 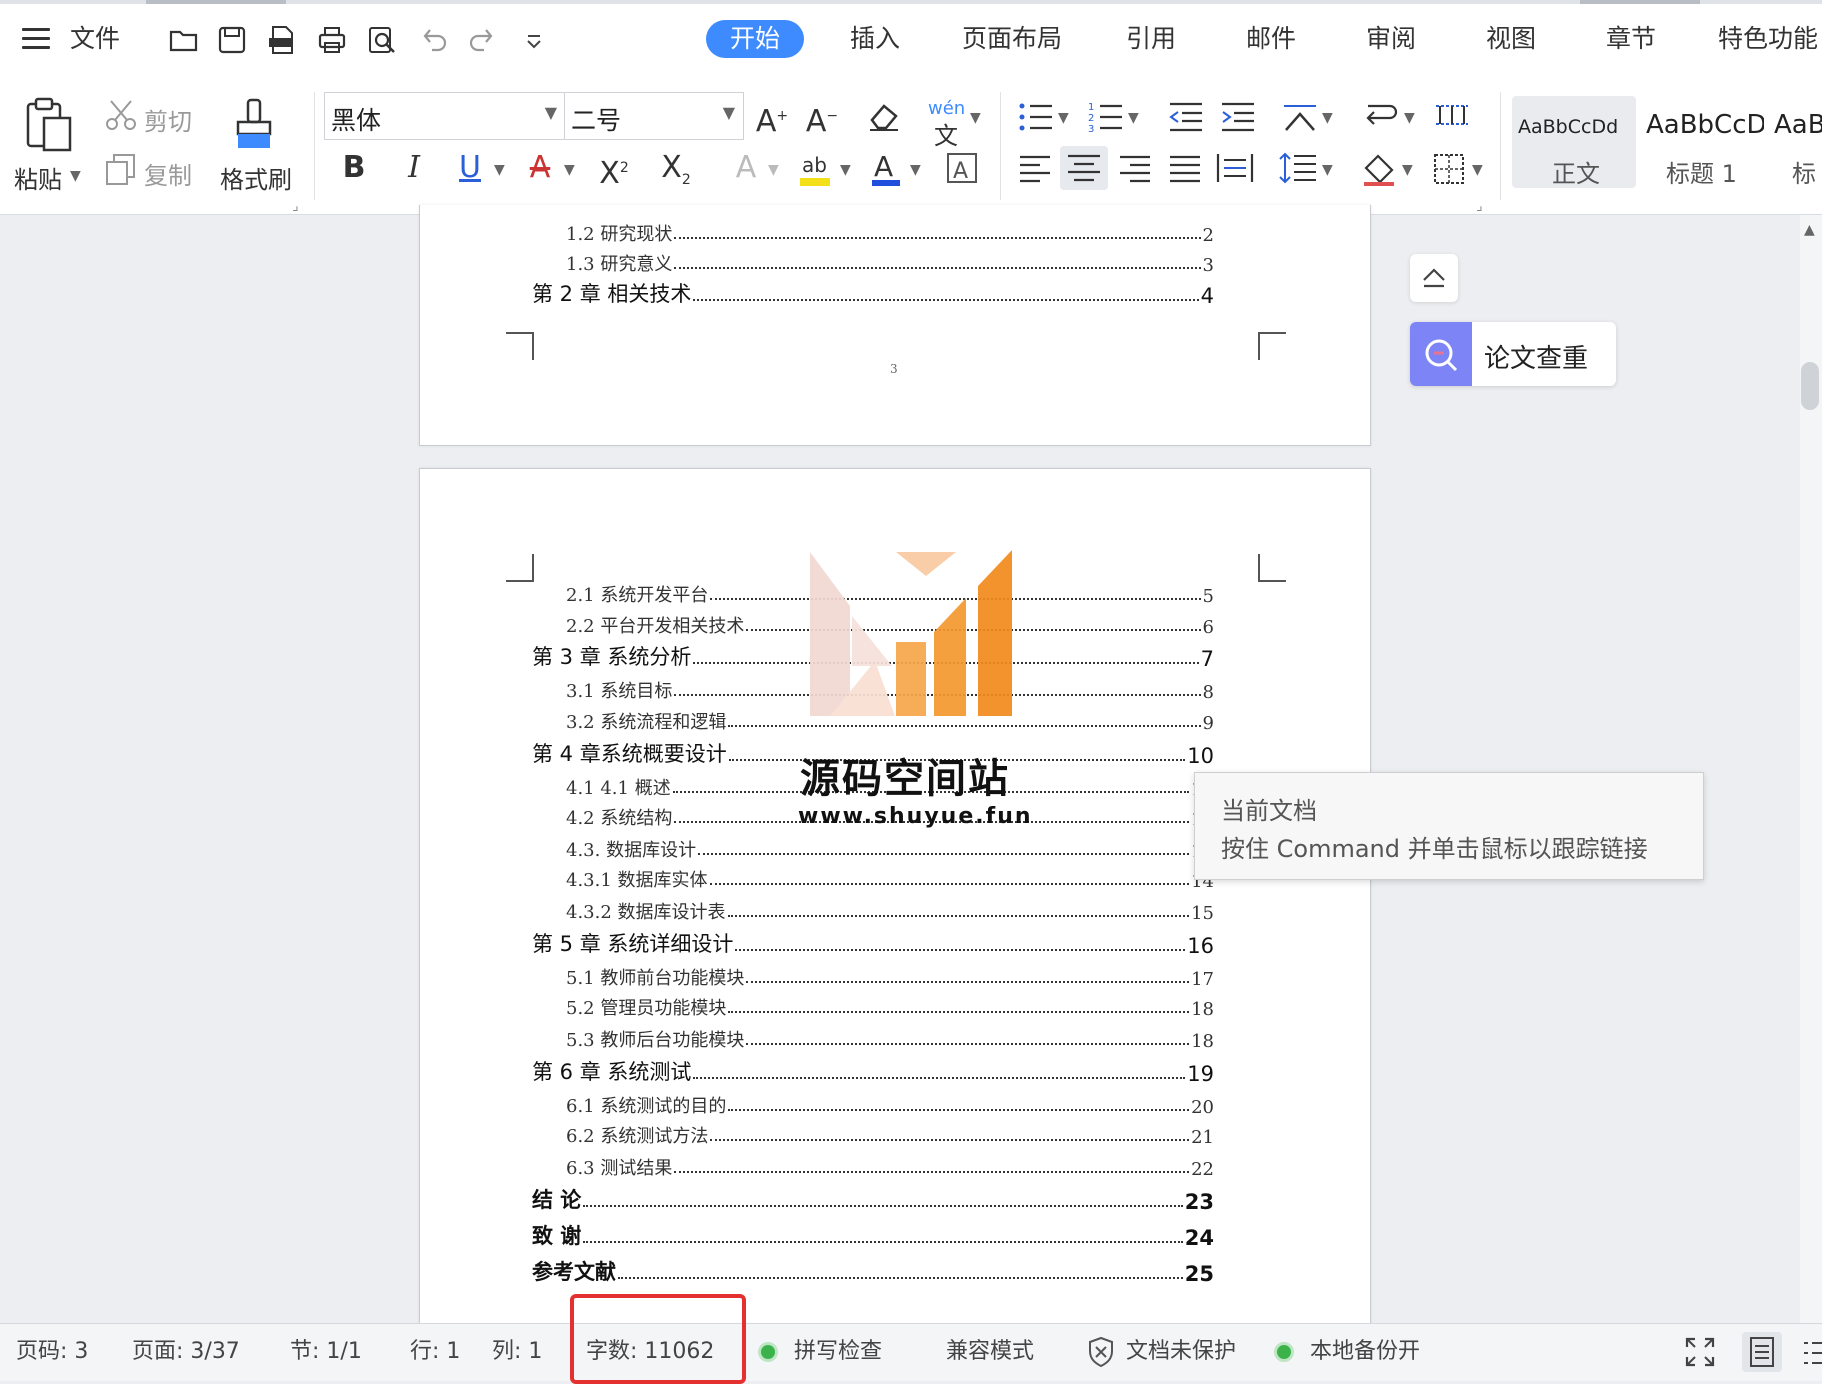 I want to click on text-effect-dropdown-caret: ▼, so click(x=773, y=170).